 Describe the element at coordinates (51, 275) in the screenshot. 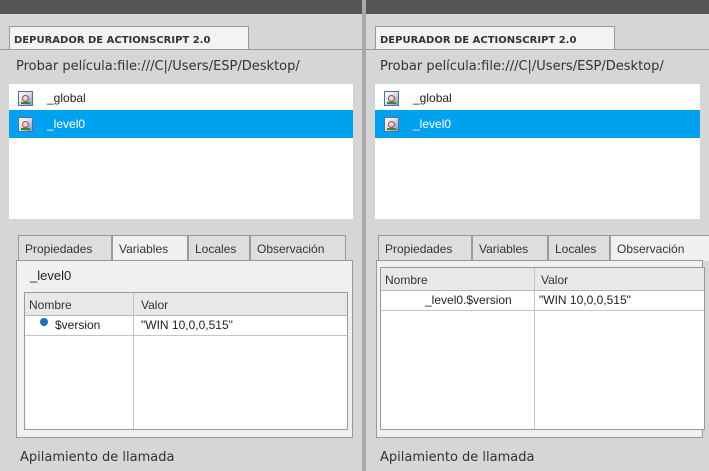

I see `scope-label: _level0` at that location.